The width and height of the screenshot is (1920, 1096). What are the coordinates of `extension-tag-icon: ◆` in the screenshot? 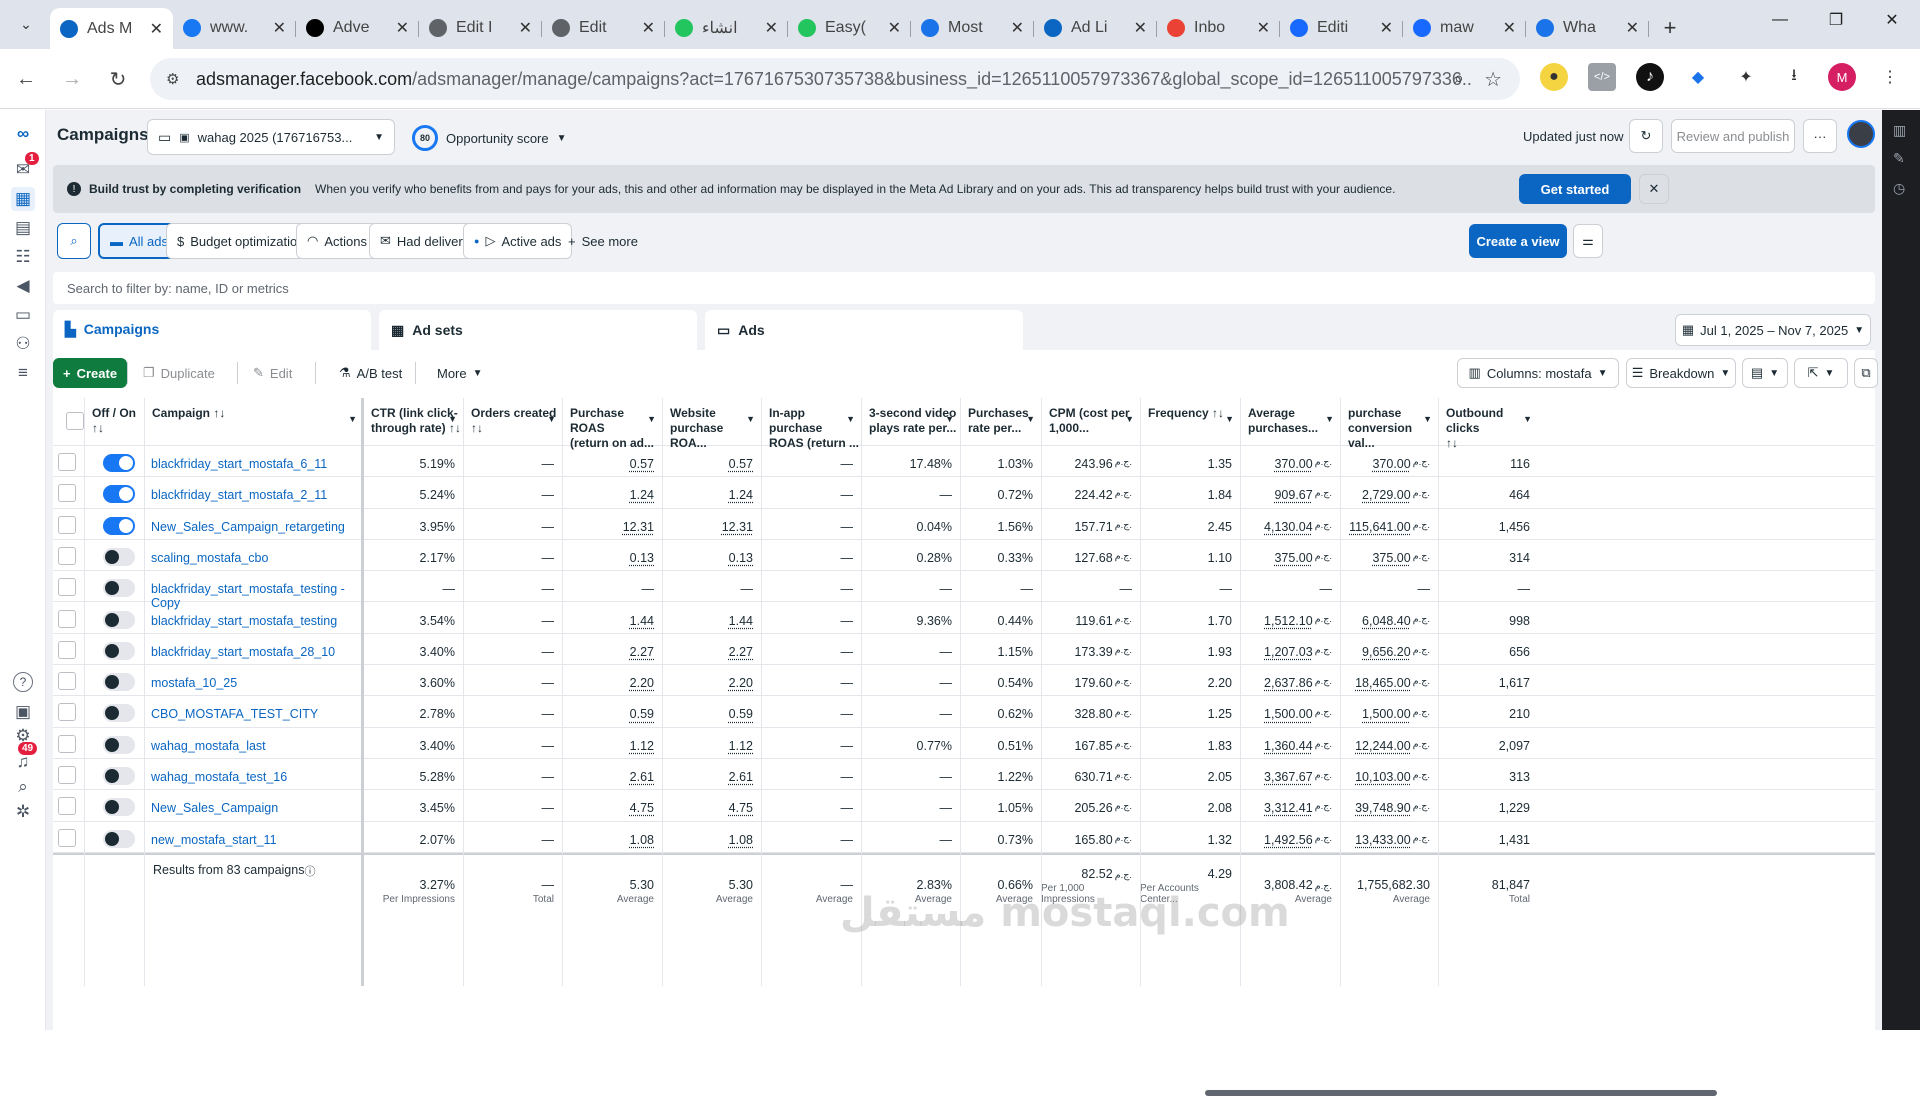 It's located at (1698, 77).